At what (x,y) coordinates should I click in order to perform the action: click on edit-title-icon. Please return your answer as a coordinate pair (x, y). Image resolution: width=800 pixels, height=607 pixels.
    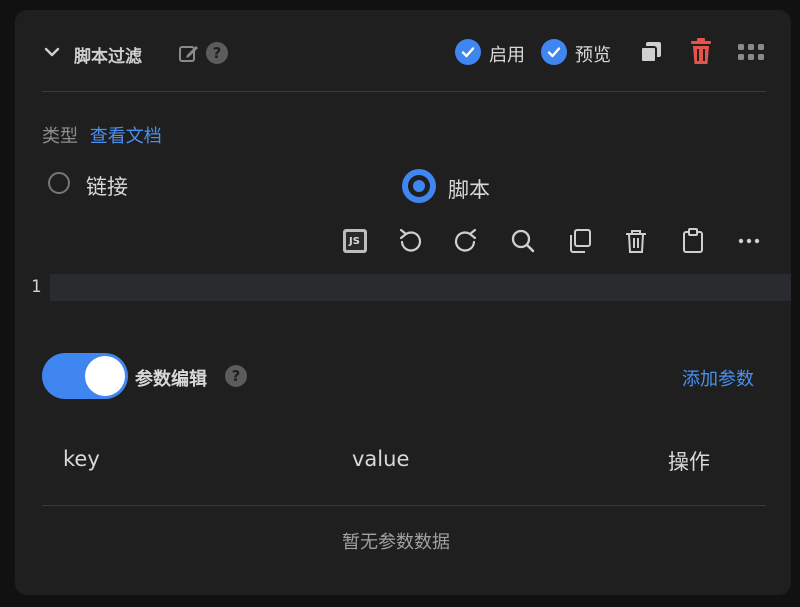
    Looking at the image, I should click on (189, 53).